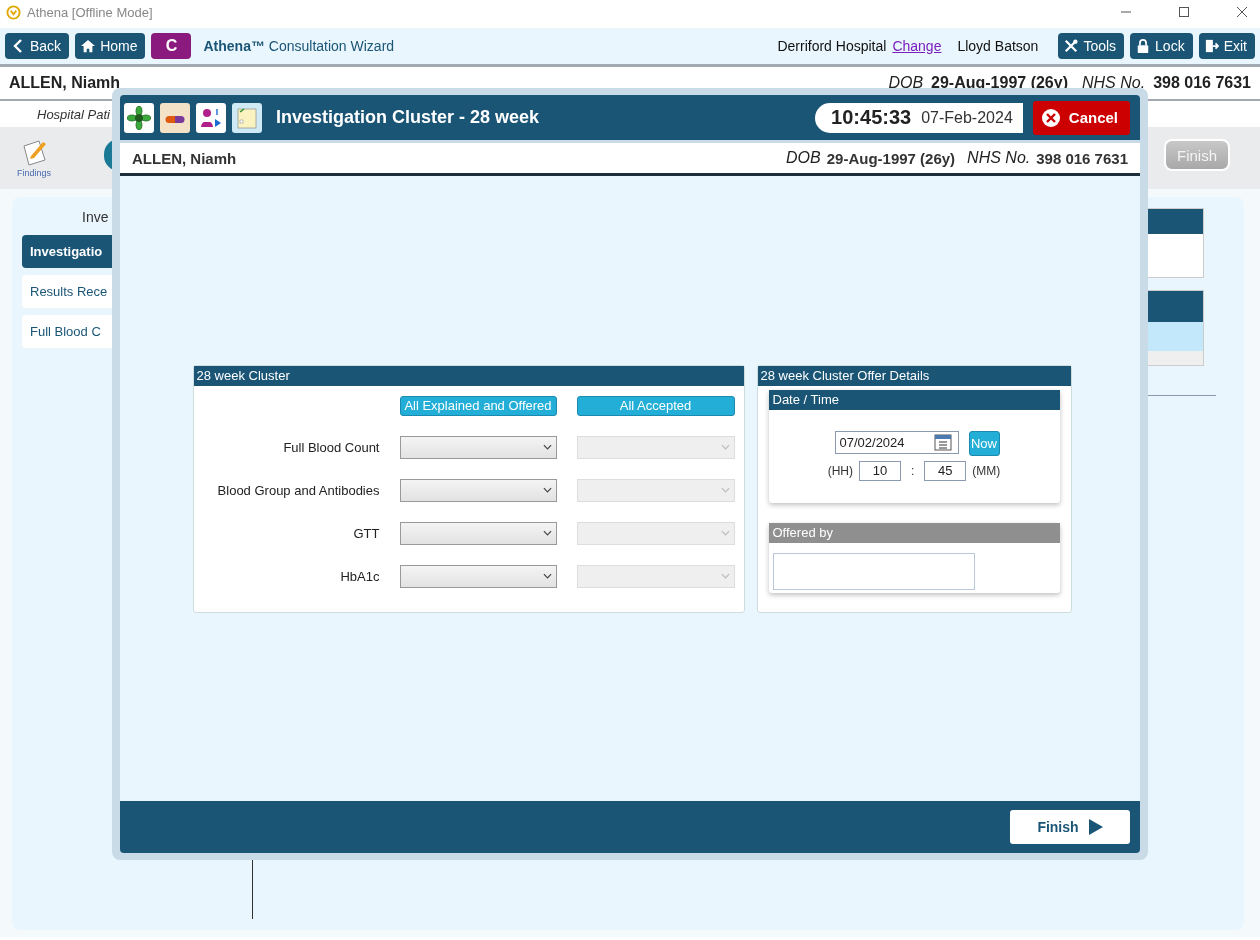 This screenshot has width=1260, height=940. Describe the element at coordinates (247, 117) in the screenshot. I see `note-icon` at that location.